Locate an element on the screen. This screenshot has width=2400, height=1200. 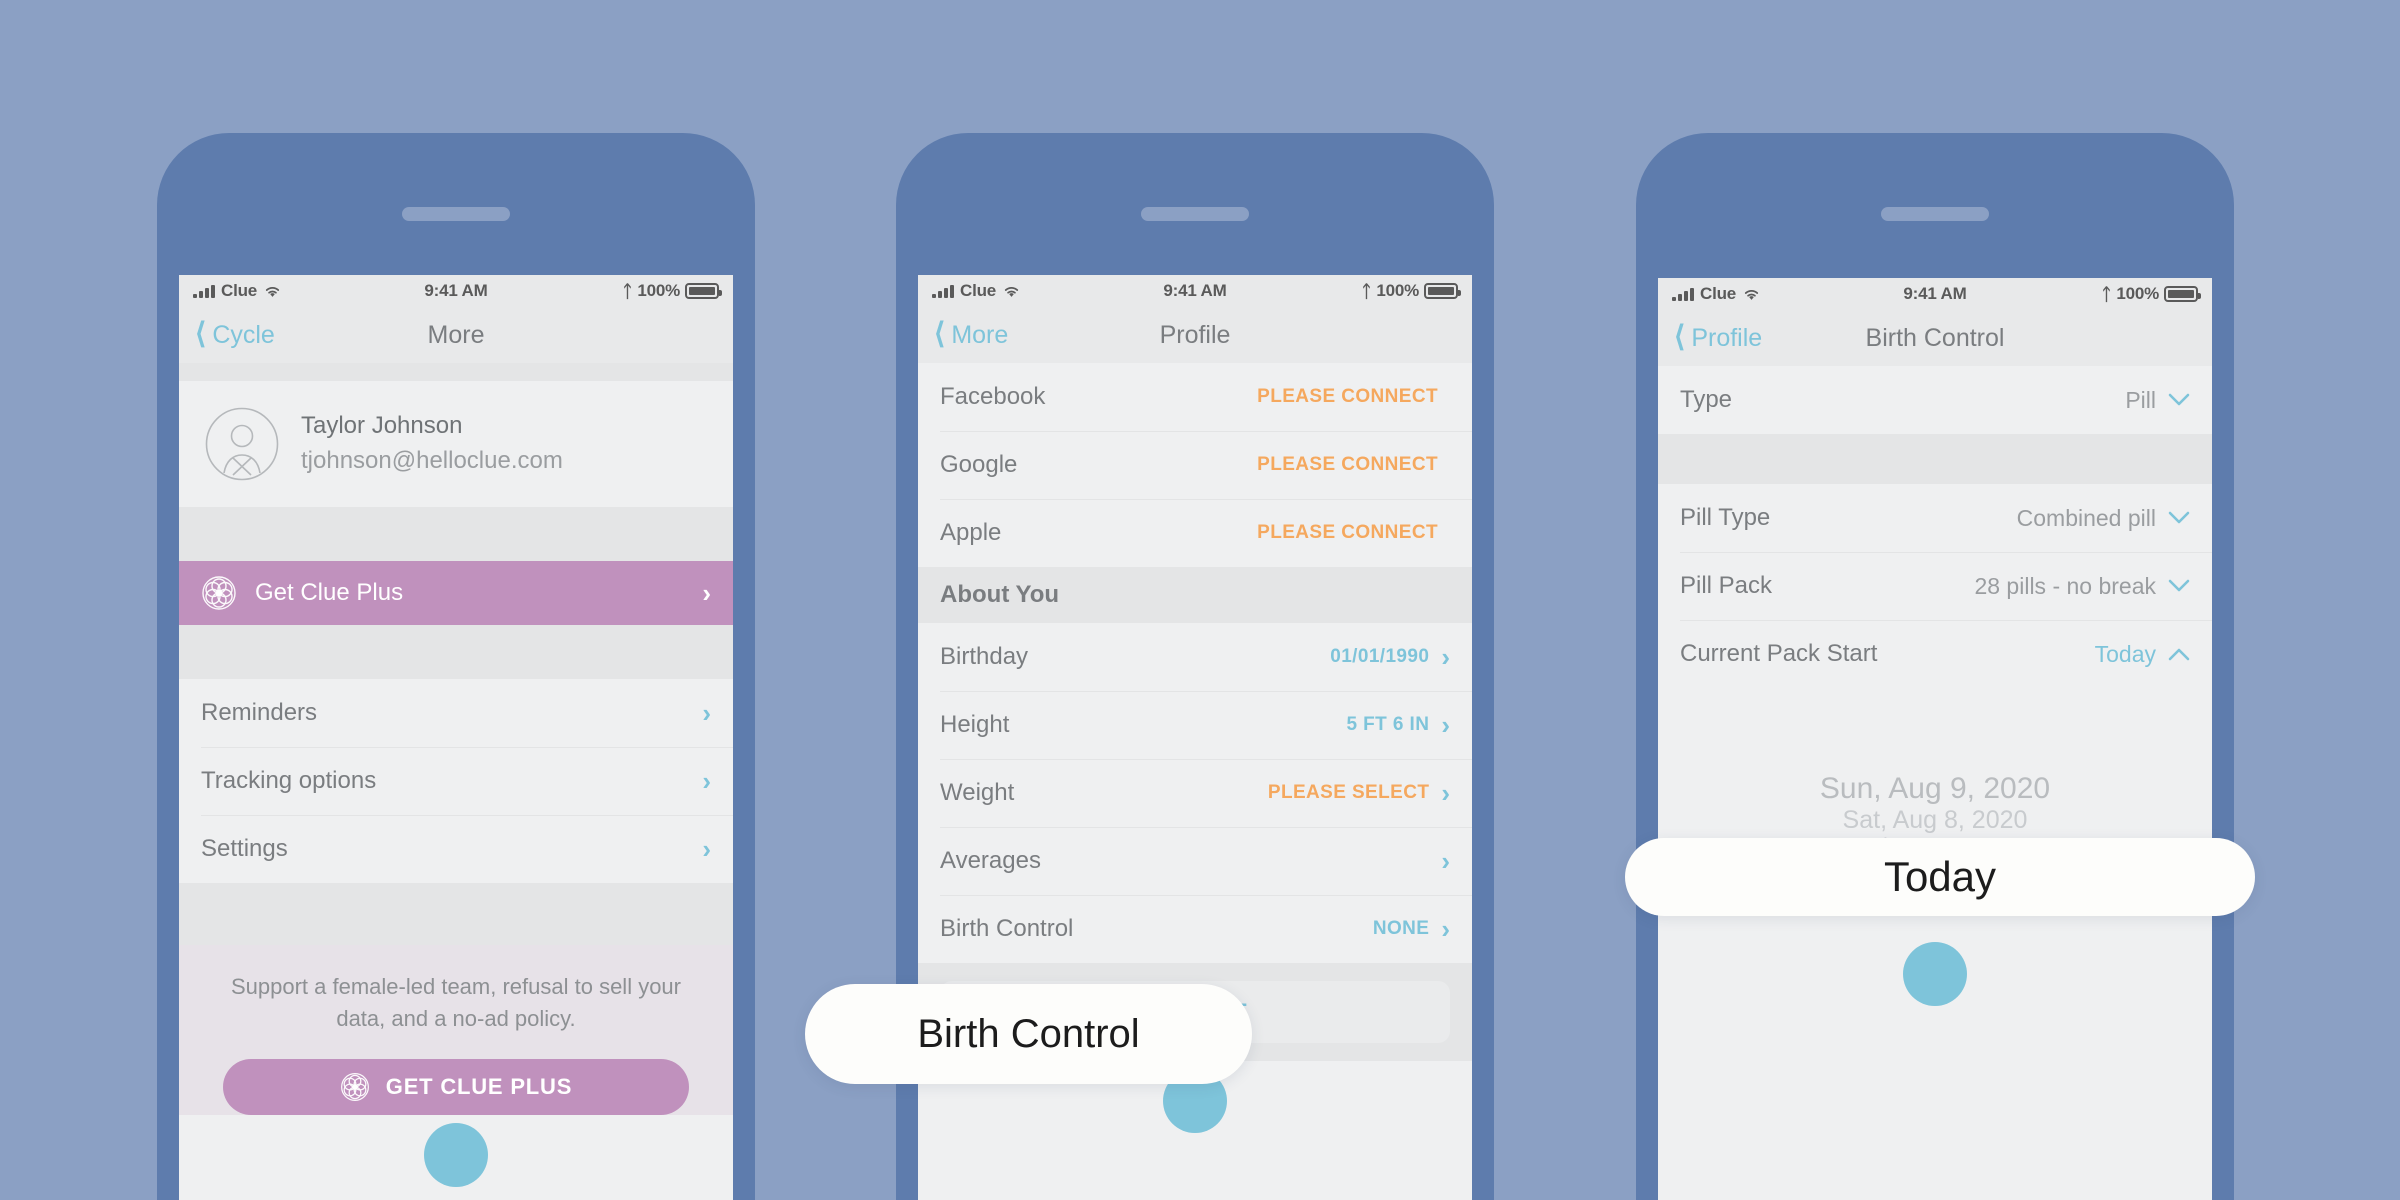
about-label: Height is located at coordinates (975, 724).